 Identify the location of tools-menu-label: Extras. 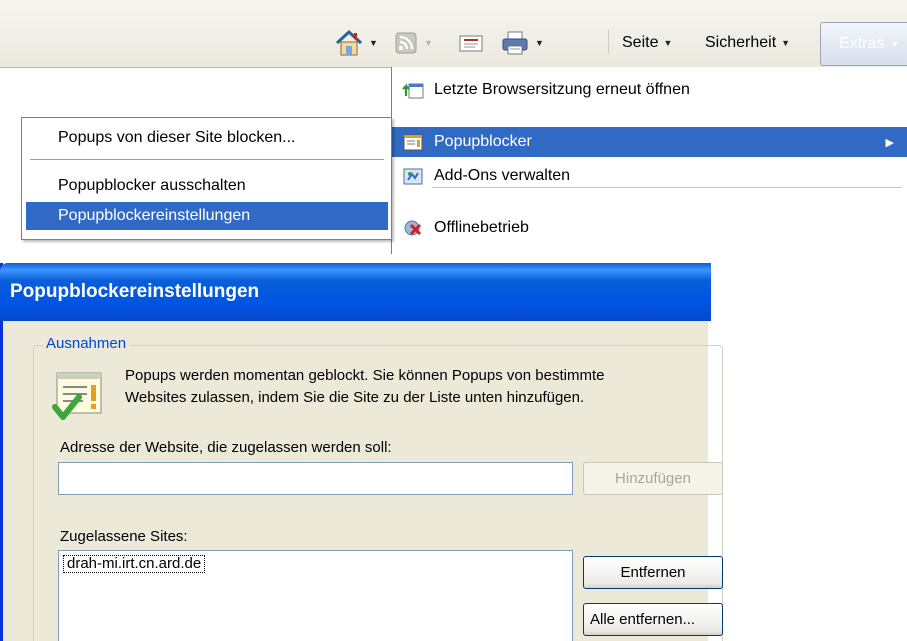
(862, 43).